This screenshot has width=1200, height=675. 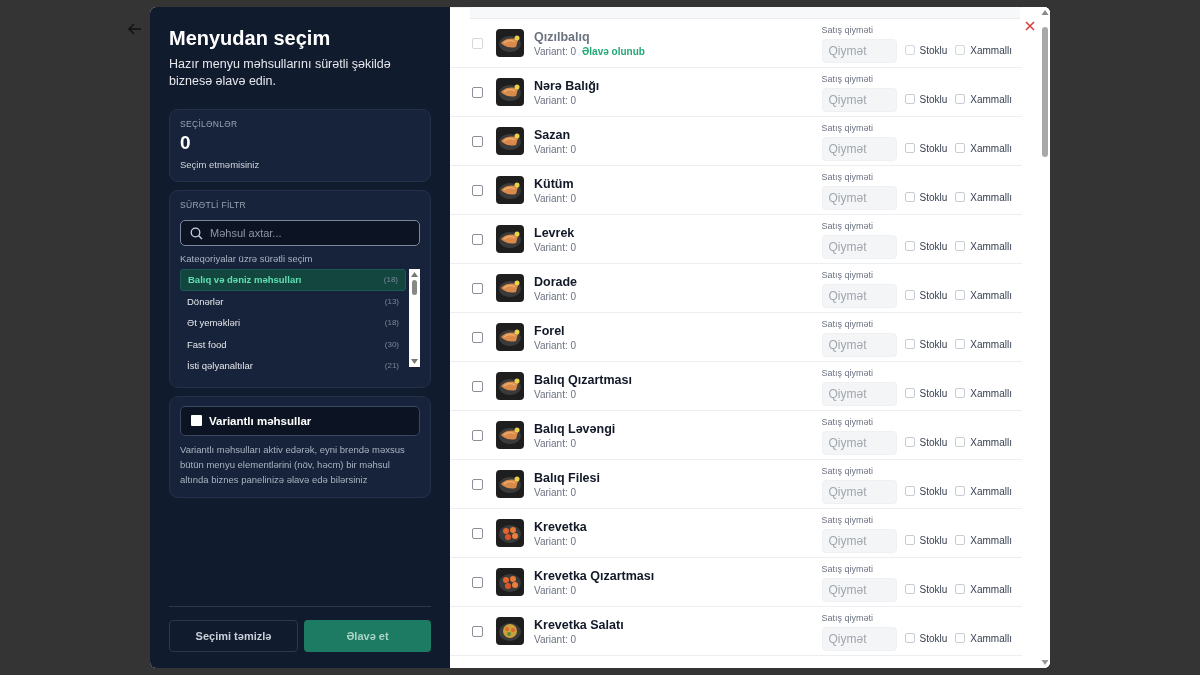 What do you see at coordinates (220, 164) in the screenshot?
I see `selection-note: Seçim etməmisiniz` at bounding box center [220, 164].